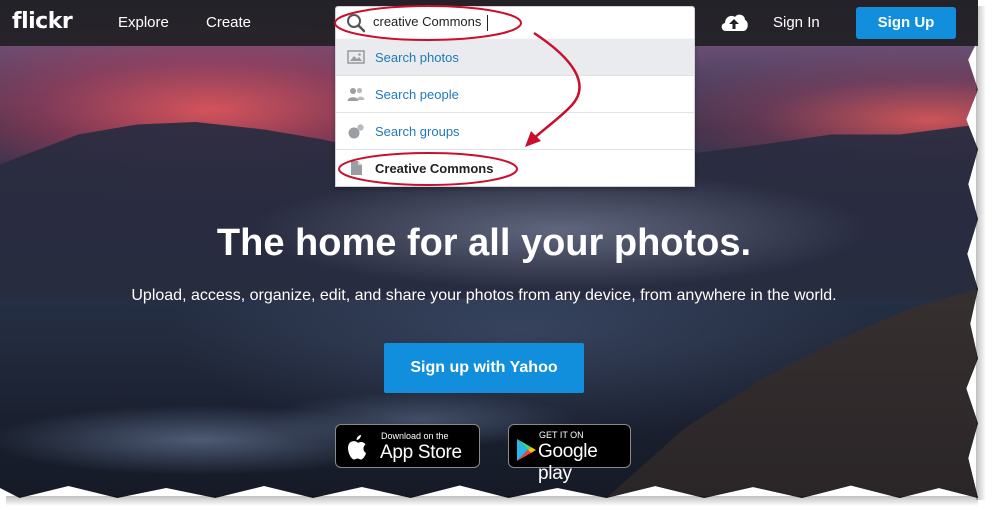  What do you see at coordinates (526, 450) in the screenshot?
I see `google-play-icon` at bounding box center [526, 450].